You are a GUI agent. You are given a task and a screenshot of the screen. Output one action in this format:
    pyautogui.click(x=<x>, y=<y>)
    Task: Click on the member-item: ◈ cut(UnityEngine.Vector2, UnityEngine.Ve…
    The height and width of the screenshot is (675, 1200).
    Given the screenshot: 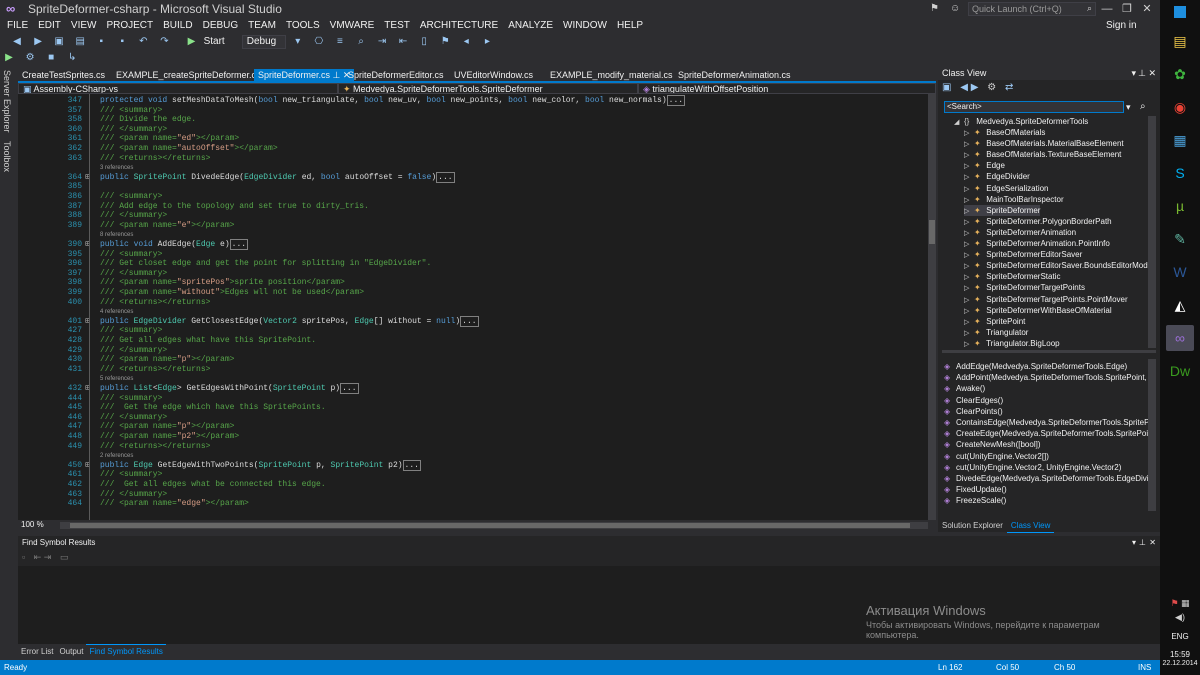 What is the action you would take?
    pyautogui.click(x=1032, y=467)
    